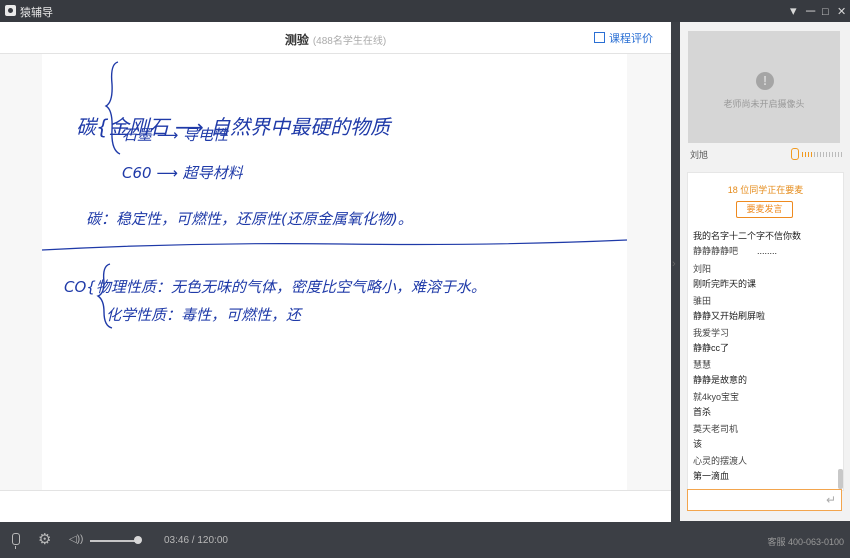  What do you see at coordinates (825, 12) in the screenshot?
I see `maximize-icon: □` at bounding box center [825, 12].